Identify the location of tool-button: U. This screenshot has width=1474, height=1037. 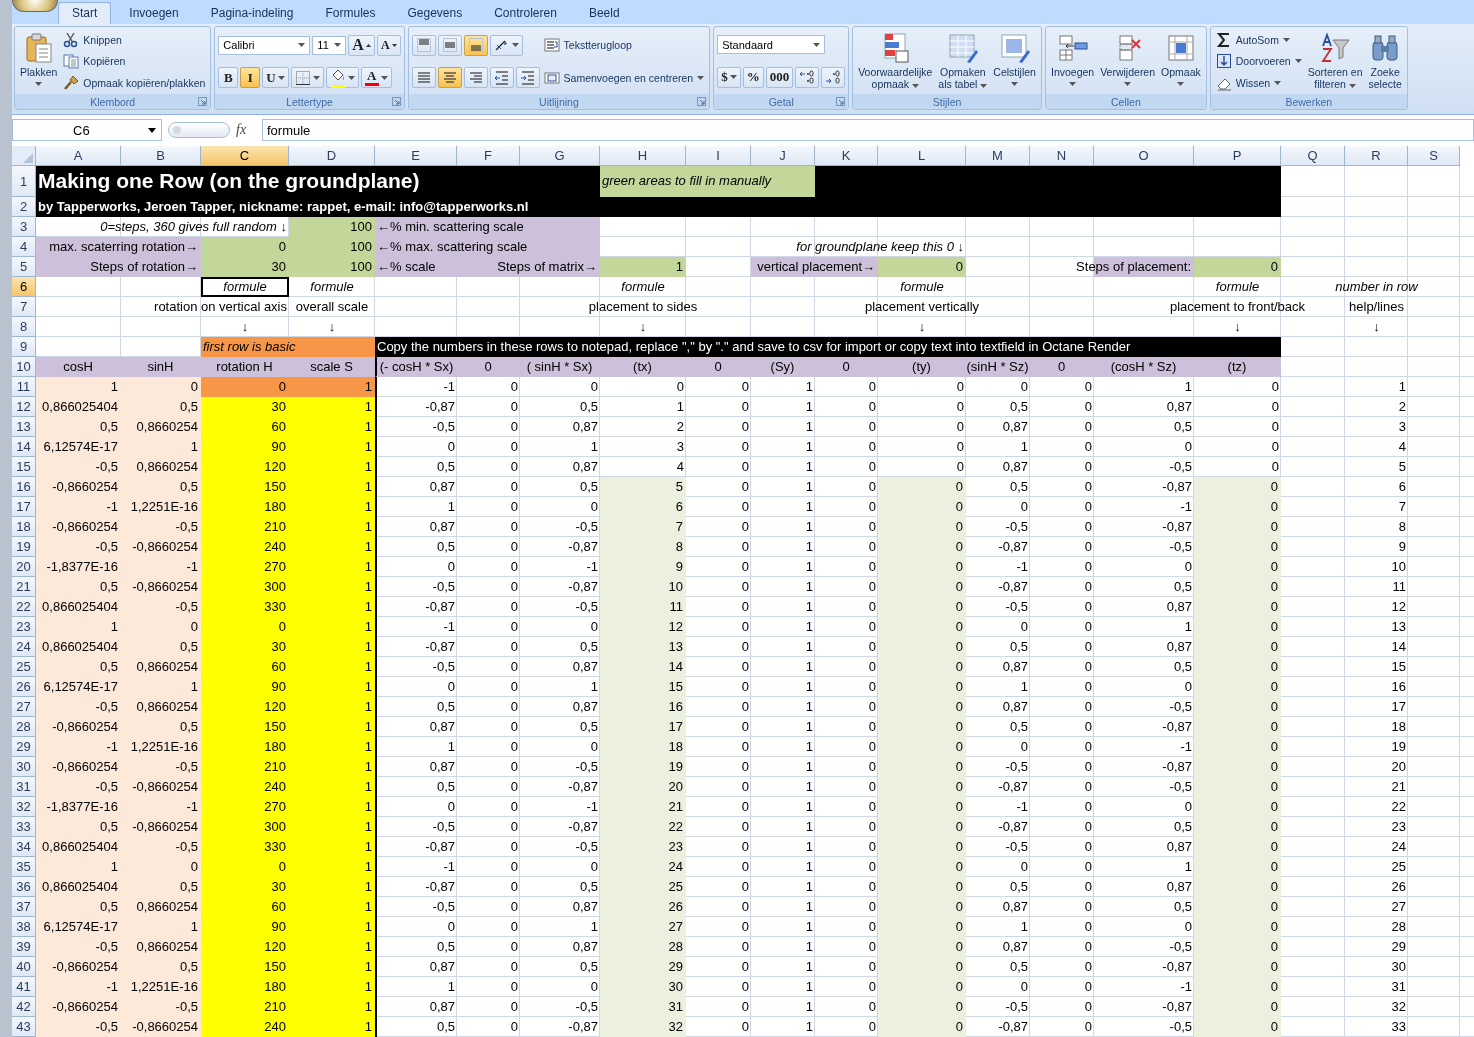
(275, 78).